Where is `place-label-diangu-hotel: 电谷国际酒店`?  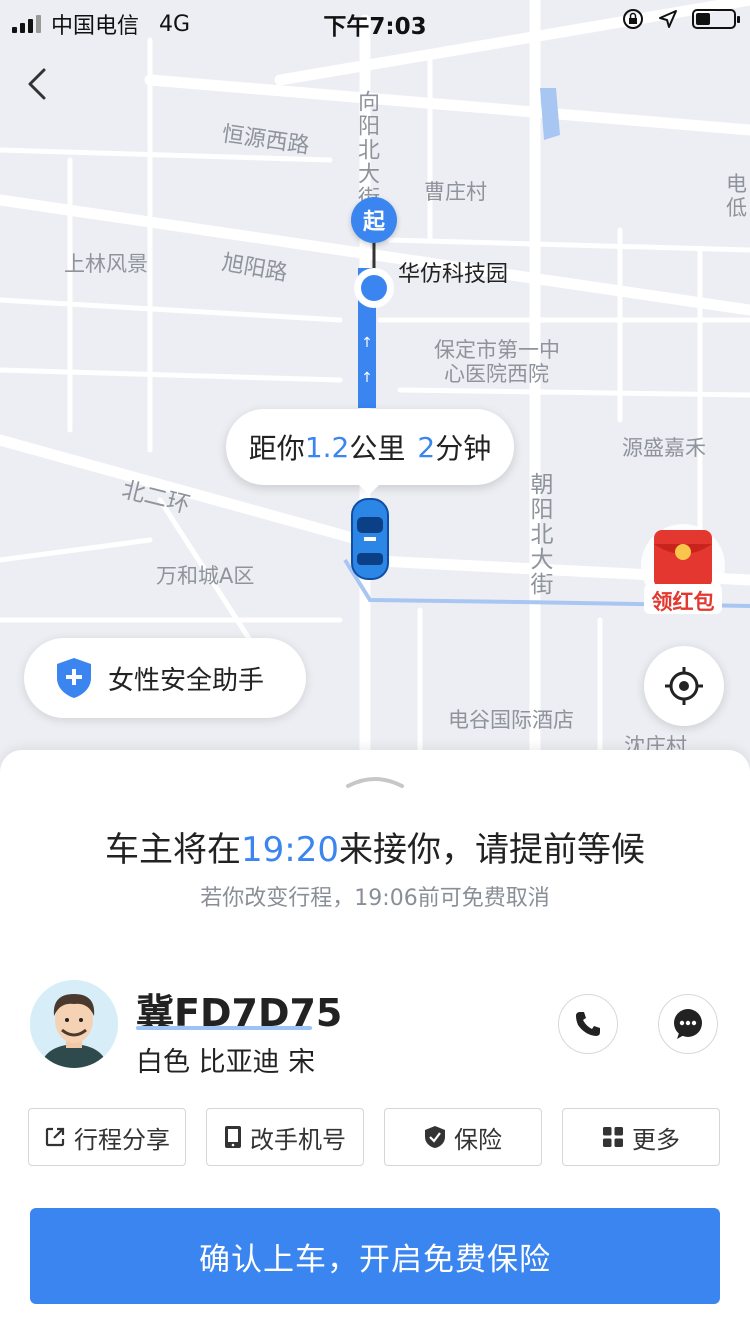 place-label-diangu-hotel: 电谷国际酒店 is located at coordinates (511, 720).